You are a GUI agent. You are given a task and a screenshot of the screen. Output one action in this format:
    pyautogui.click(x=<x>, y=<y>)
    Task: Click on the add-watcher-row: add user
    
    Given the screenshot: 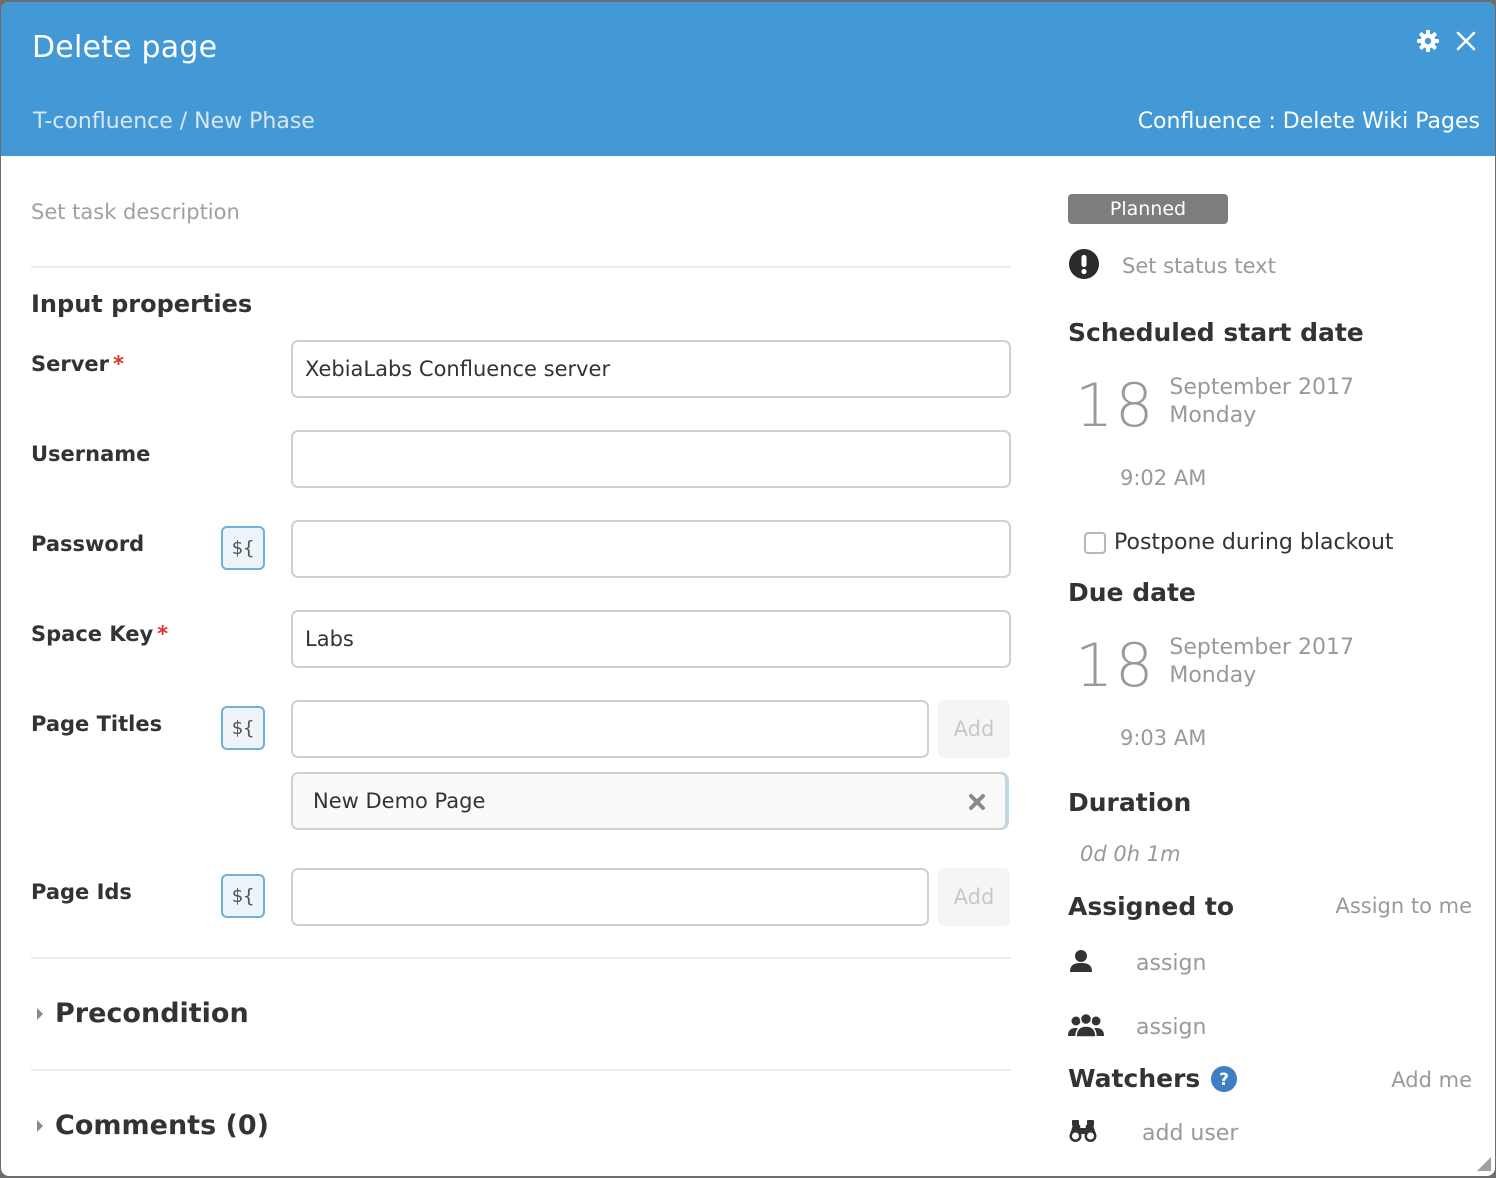 What is the action you would take?
    pyautogui.click(x=1153, y=1133)
    